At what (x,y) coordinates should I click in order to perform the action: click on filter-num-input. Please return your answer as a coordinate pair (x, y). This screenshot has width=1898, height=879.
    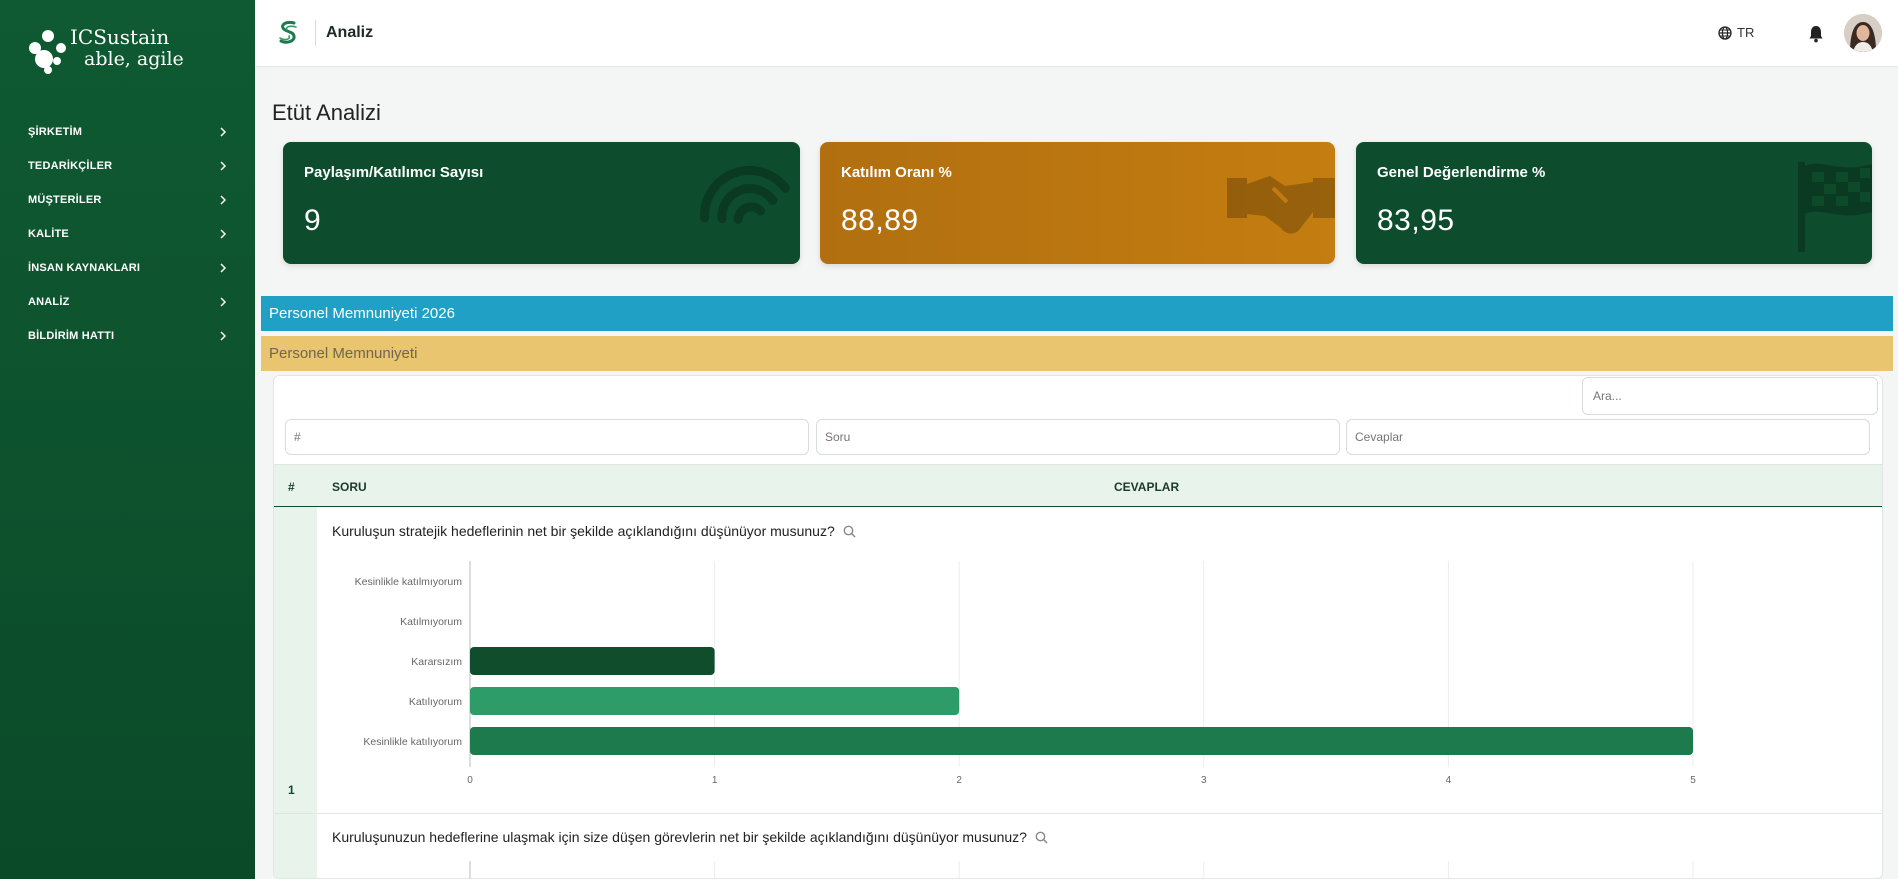
    Looking at the image, I should click on (547, 437).